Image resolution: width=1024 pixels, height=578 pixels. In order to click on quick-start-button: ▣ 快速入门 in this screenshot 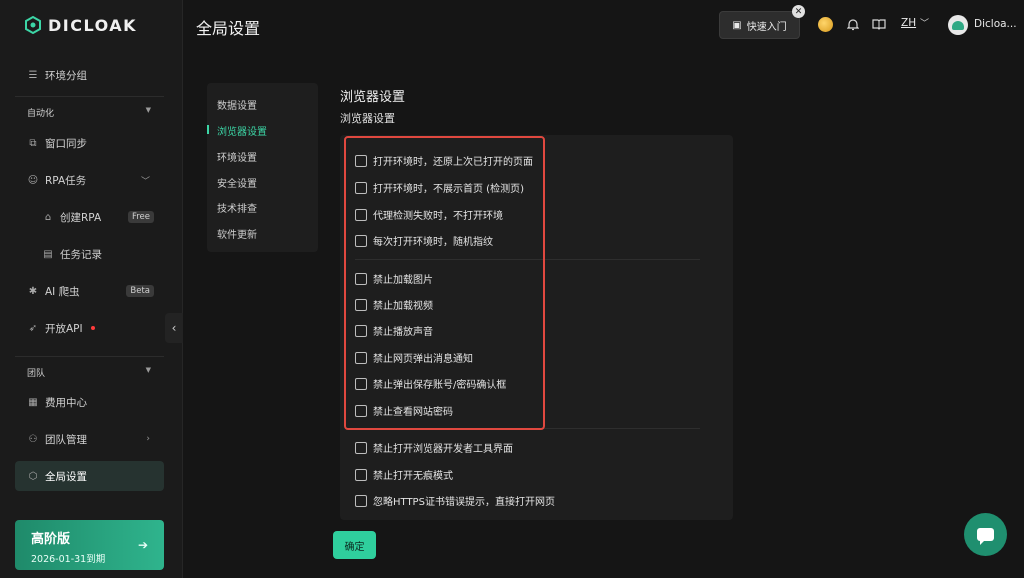, I will do `click(759, 25)`.